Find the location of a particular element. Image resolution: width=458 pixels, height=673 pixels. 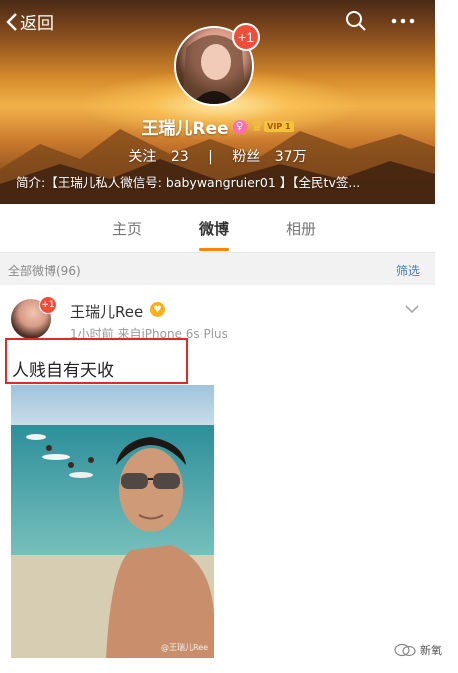

crown-icon: ♛ is located at coordinates (257, 126).